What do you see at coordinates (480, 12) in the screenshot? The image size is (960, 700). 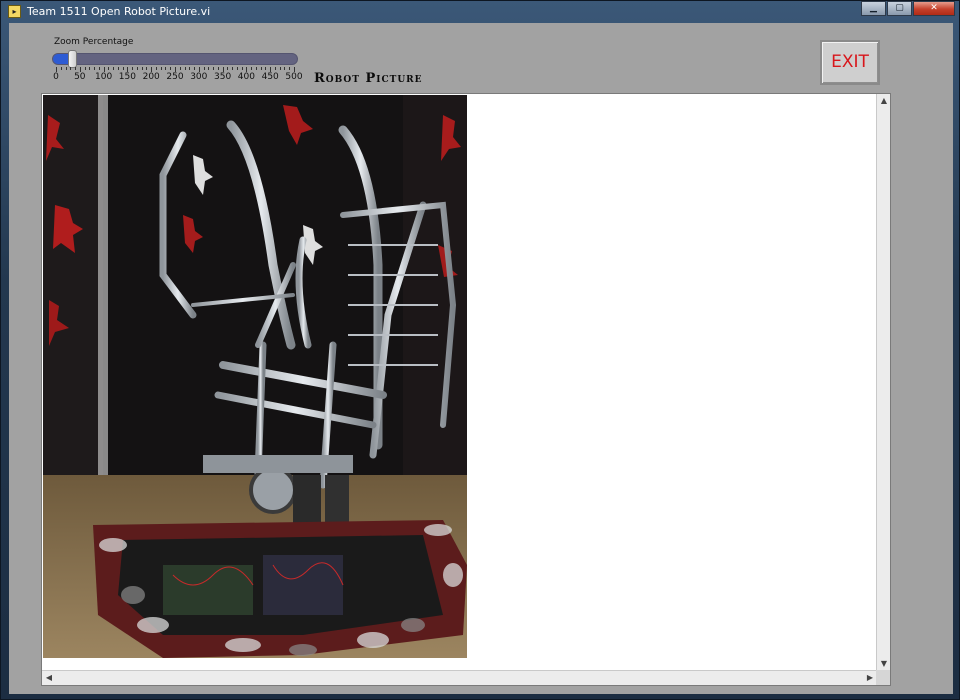 I see `title-bar: ▸ Team 1511 Open Robot Picture.vi ▁ ▢ ✕` at bounding box center [480, 12].